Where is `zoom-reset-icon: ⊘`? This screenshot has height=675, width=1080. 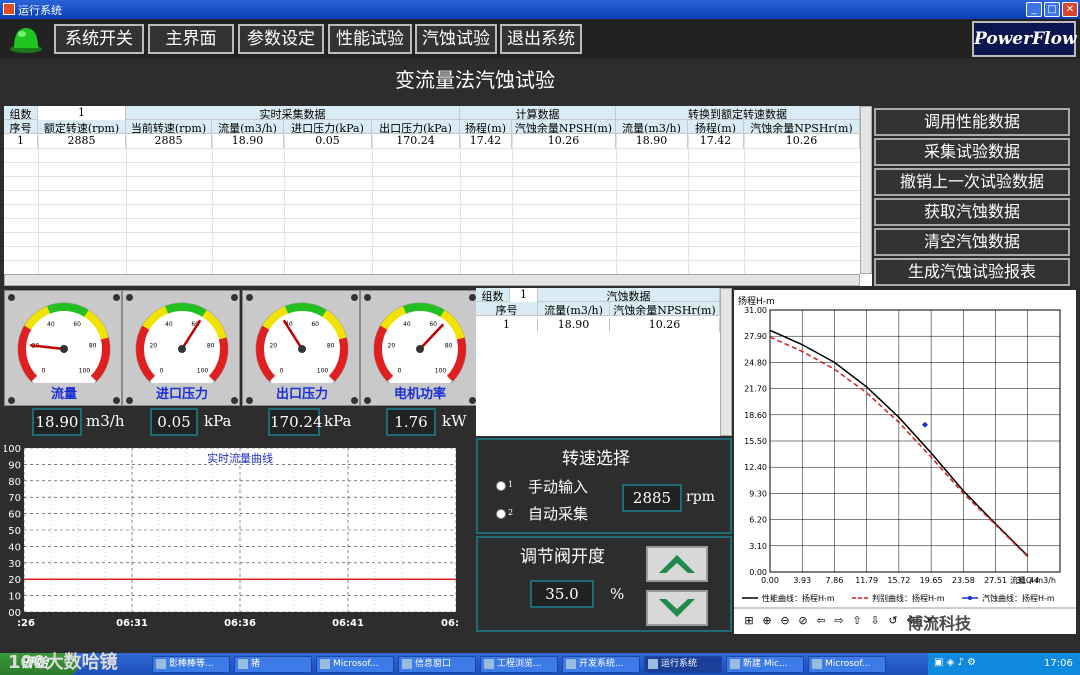 zoom-reset-icon: ⊘ is located at coordinates (803, 621).